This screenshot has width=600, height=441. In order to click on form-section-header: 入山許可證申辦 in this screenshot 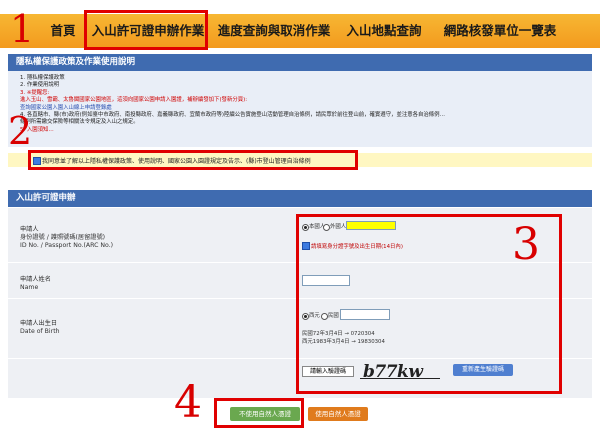, I will do `click(300, 198)`.